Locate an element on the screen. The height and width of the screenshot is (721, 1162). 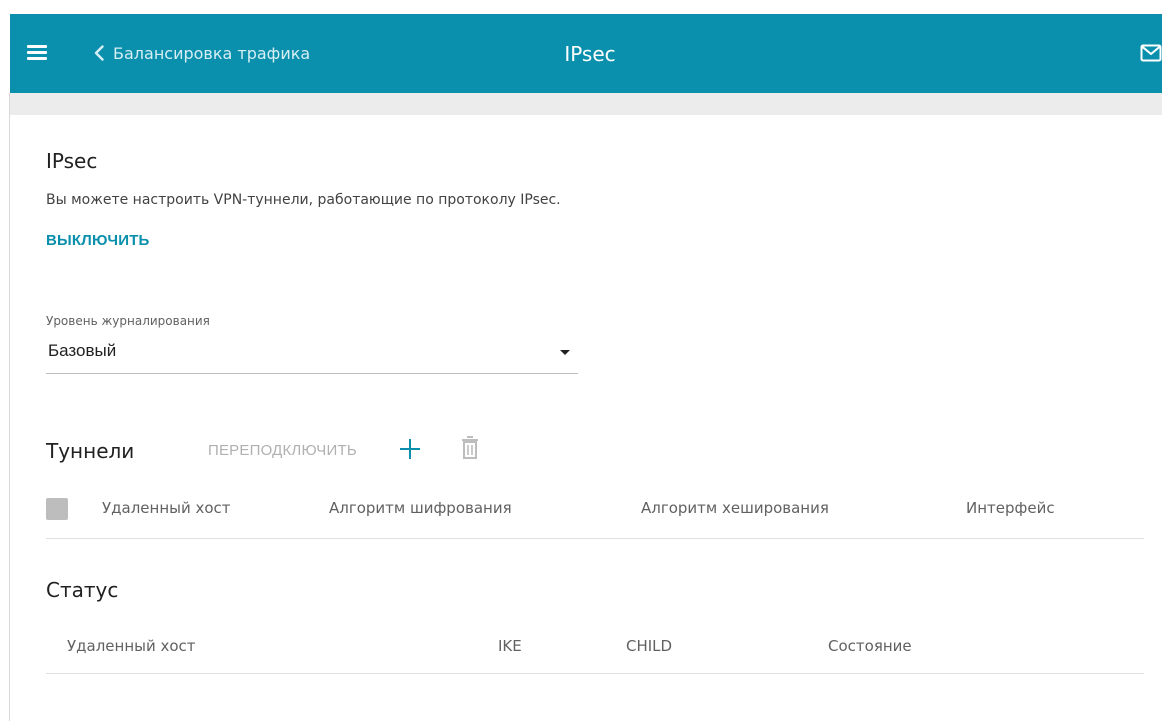
app-header: Балансировка трафика IPsec is located at coordinates (586, 53).